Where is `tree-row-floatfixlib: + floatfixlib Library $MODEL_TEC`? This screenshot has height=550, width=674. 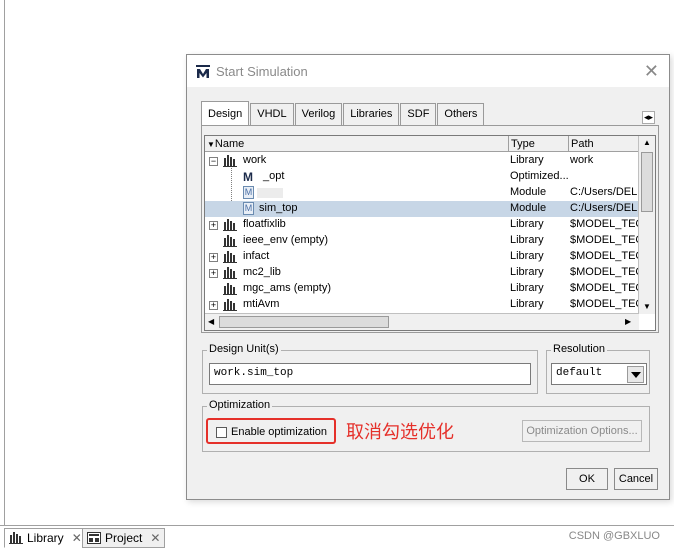
tree-row-floatfixlib: + floatfixlib Library $MODEL_TEC is located at coordinates (424, 225).